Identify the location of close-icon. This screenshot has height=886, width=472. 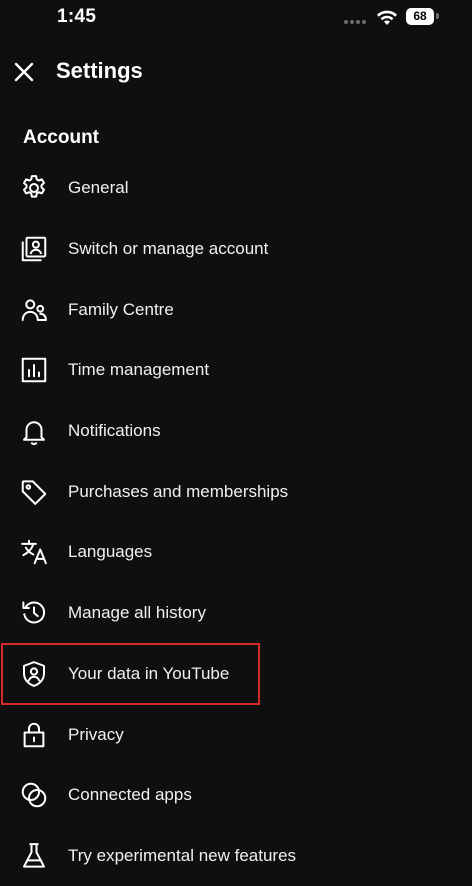
(24, 72).